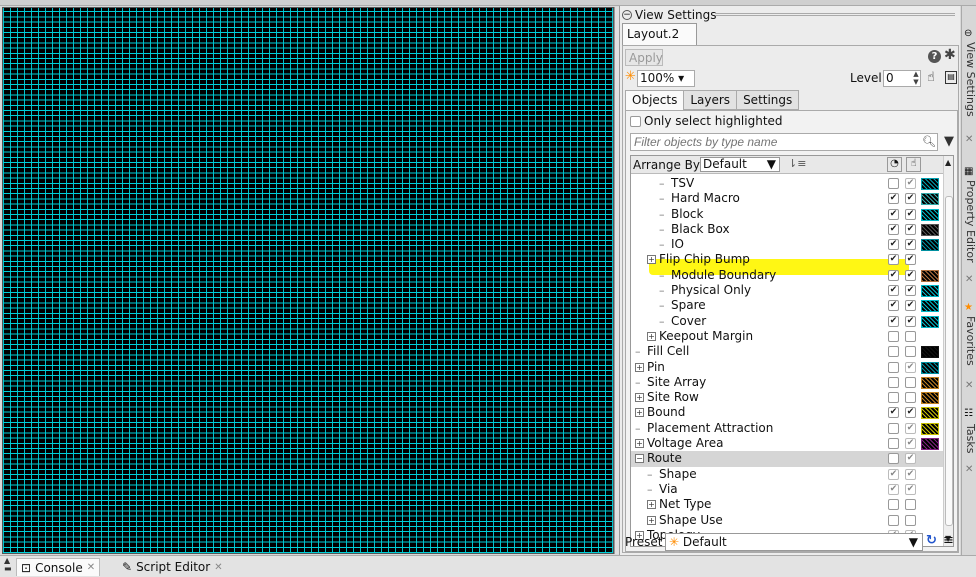 This screenshot has width=976, height=577. Describe the element at coordinates (787, 412) in the screenshot. I see `tree-row: + Bound ✔ ✔` at that location.